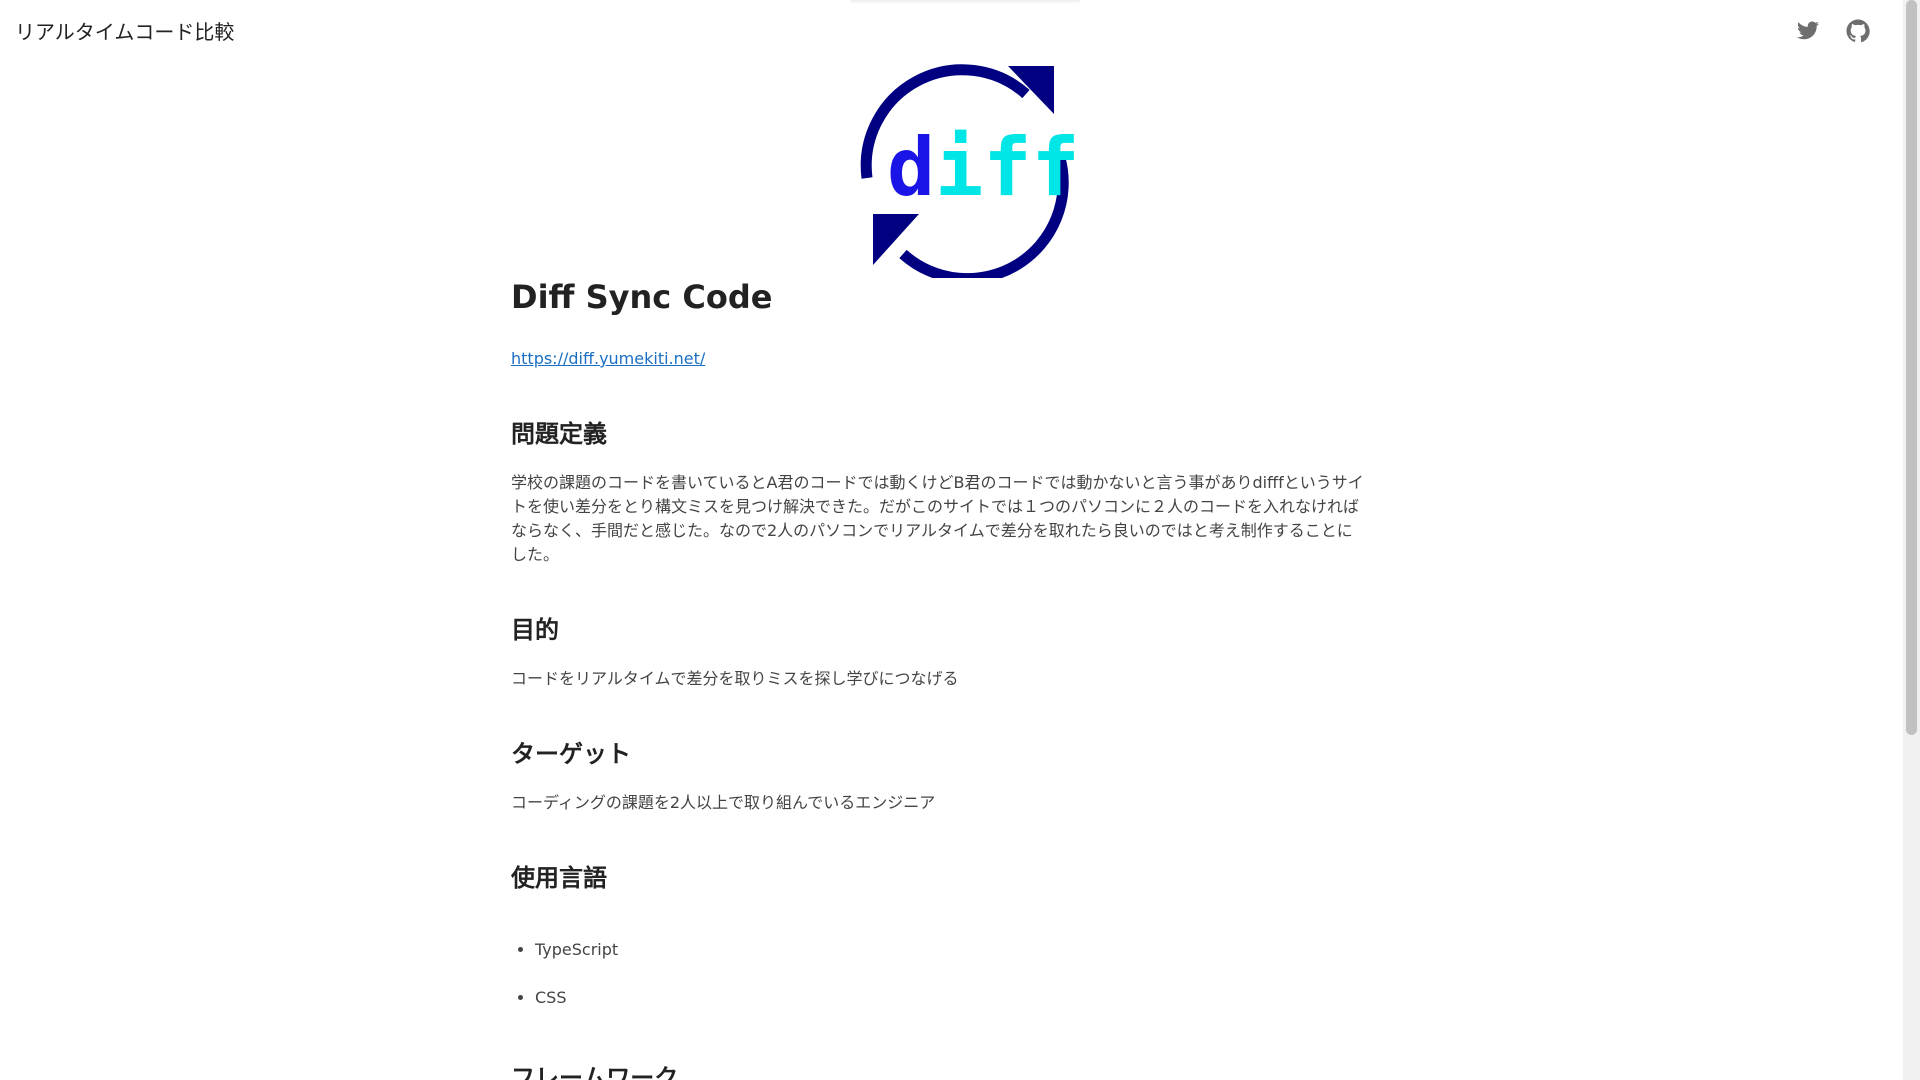 The image size is (1920, 1080). What do you see at coordinates (559, 878) in the screenshot?
I see `section-heading-languages: 使用言語` at bounding box center [559, 878].